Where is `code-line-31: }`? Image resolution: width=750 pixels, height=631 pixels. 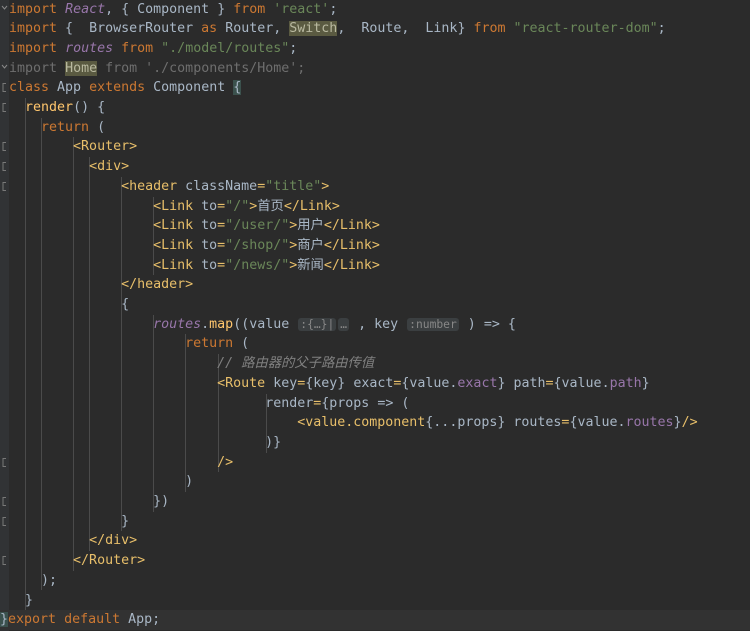 code-line-31: } is located at coordinates (375, 601).